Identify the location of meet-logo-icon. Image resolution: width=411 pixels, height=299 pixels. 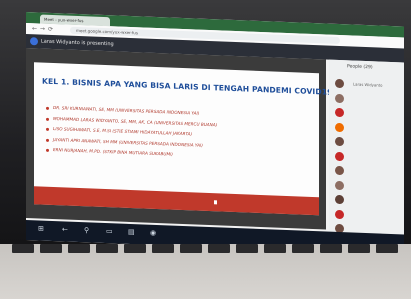
(34, 41).